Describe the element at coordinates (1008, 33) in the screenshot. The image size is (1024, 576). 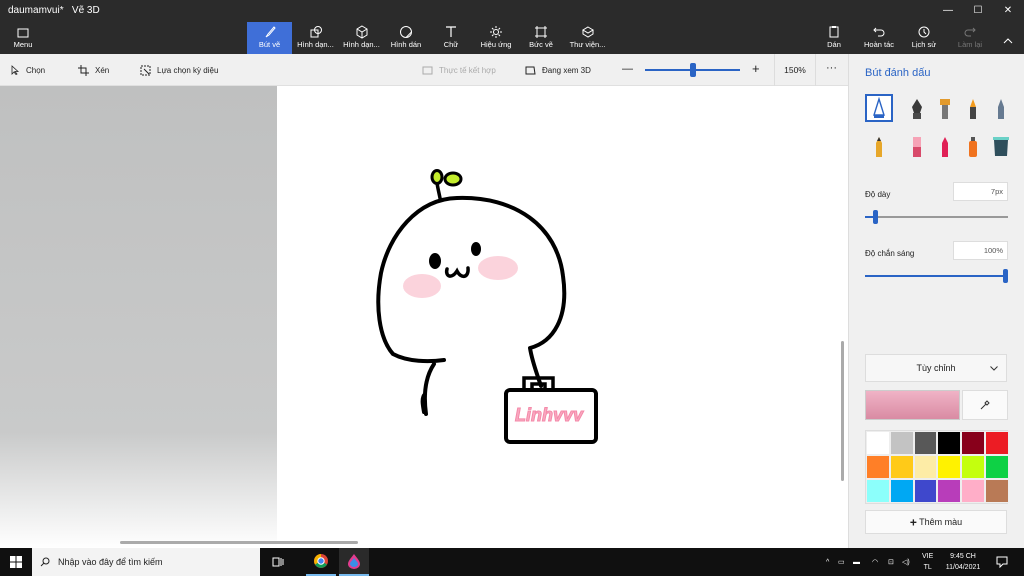
I see `chevron-up-icon` at that location.